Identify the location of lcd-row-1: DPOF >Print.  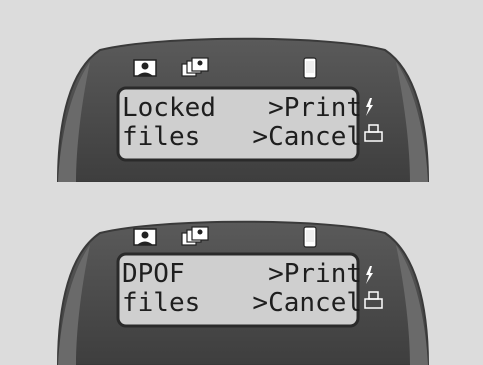
(242, 274).